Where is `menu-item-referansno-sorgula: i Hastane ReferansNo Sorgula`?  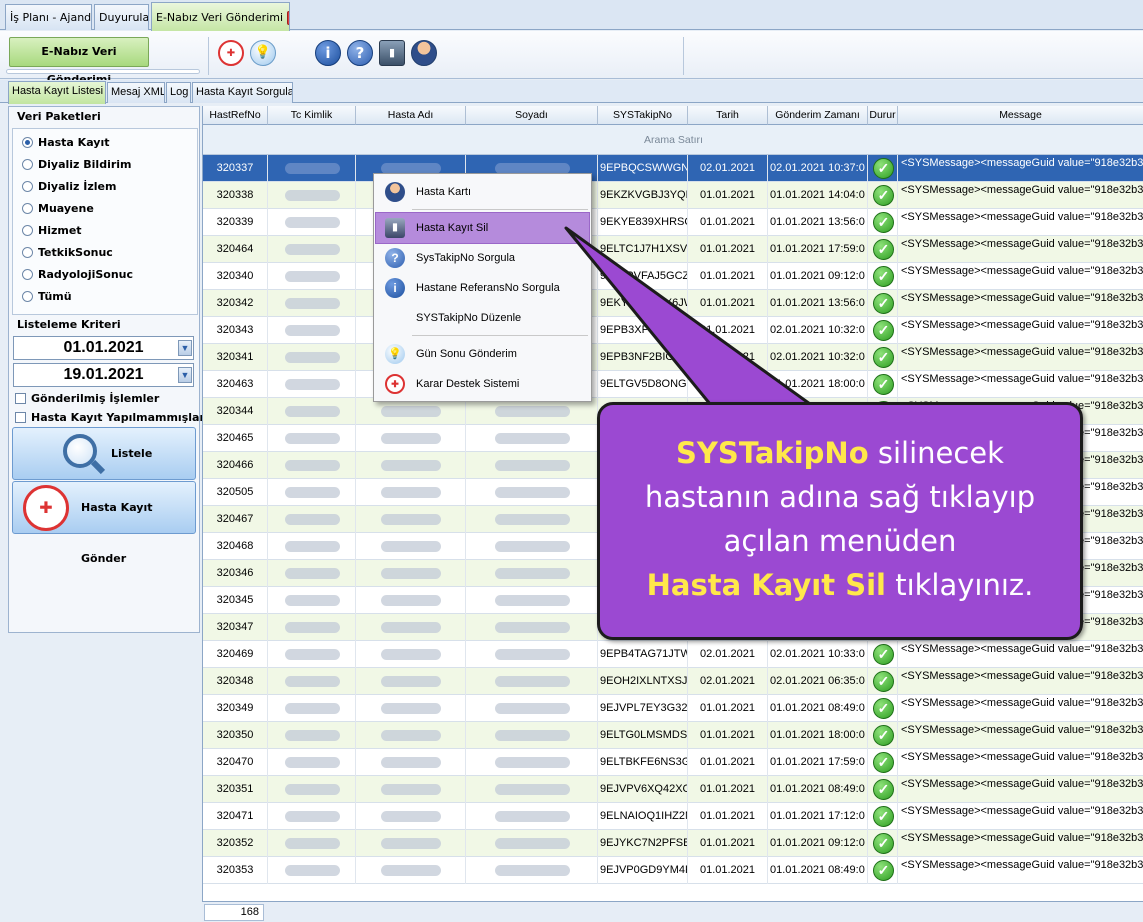
menu-item-referansno-sorgula: i Hastane ReferansNo Sorgula is located at coordinates (482, 288).